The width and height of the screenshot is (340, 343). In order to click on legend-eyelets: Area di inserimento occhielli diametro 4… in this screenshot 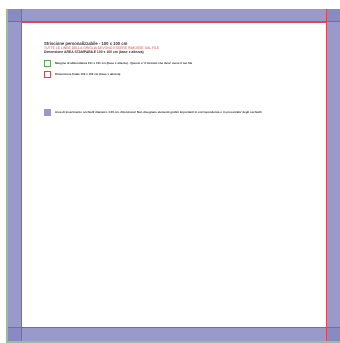, I will do `click(153, 112)`.